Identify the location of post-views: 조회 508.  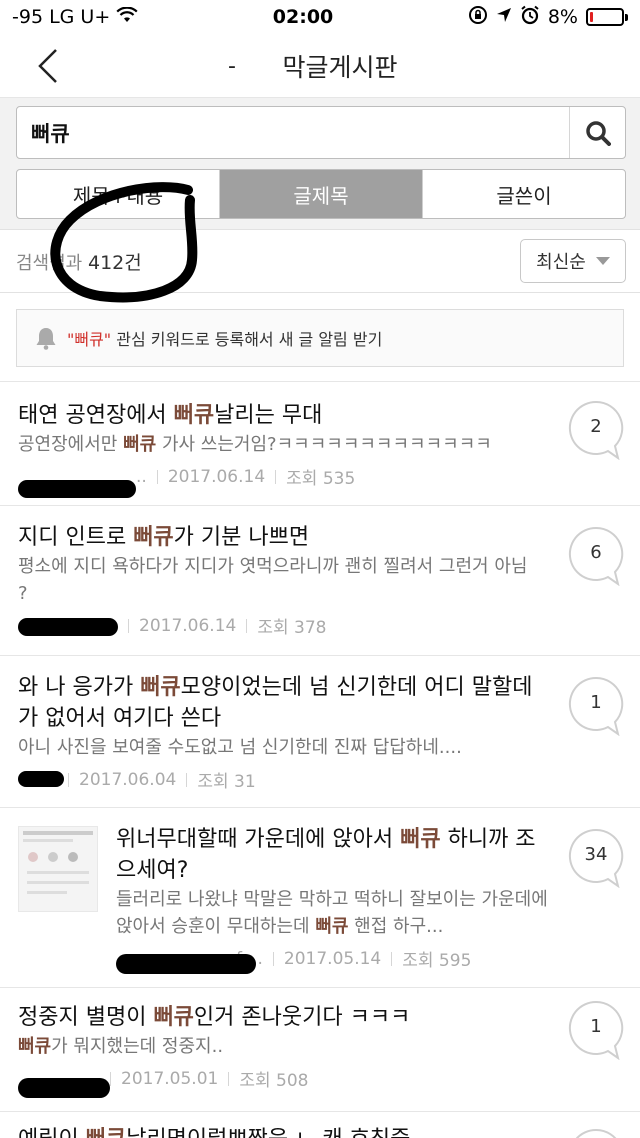
(274, 1081).